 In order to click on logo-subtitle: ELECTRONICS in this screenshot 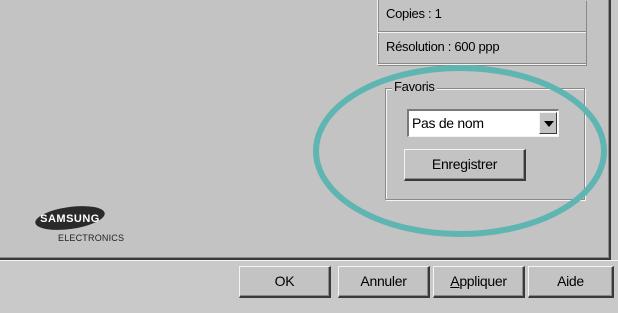, I will do `click(91, 238)`.